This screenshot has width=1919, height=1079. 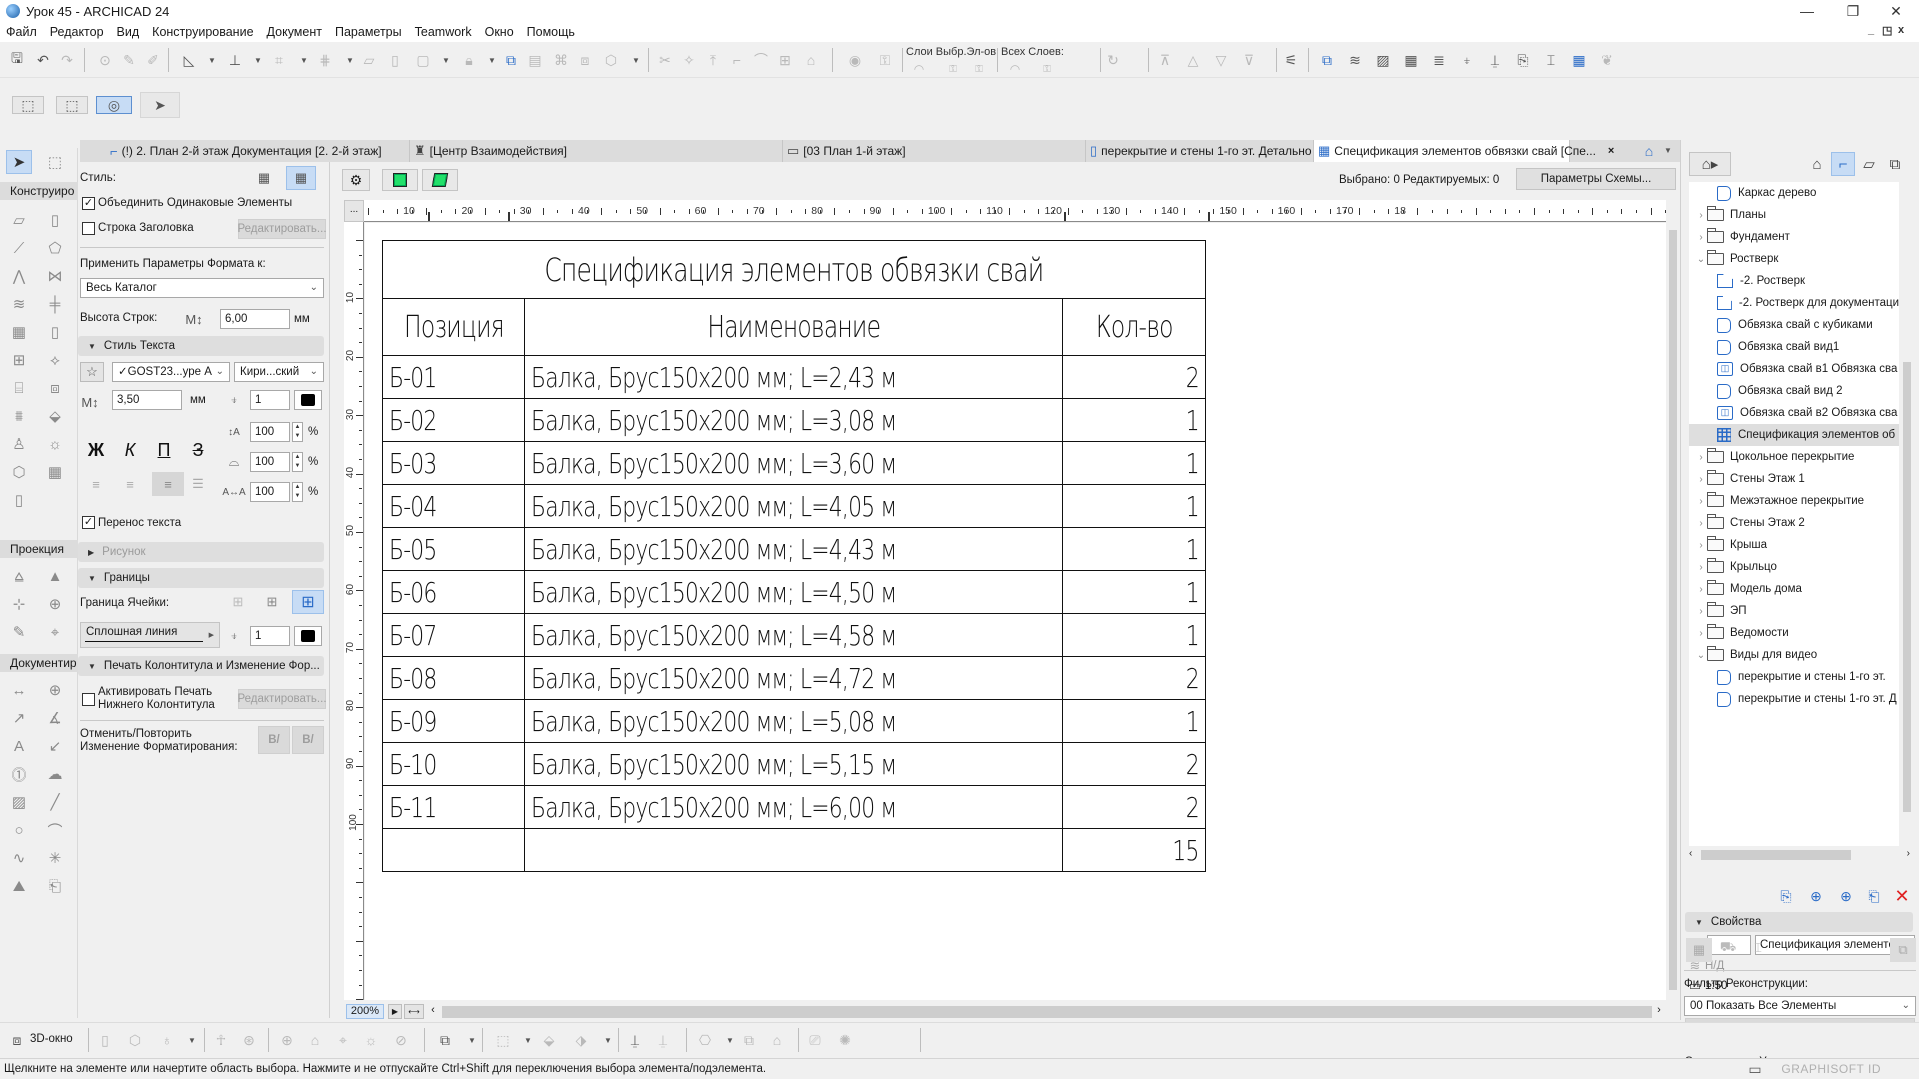 What do you see at coordinates (793, 327) in the screenshot?
I see `header-name: Наименование` at bounding box center [793, 327].